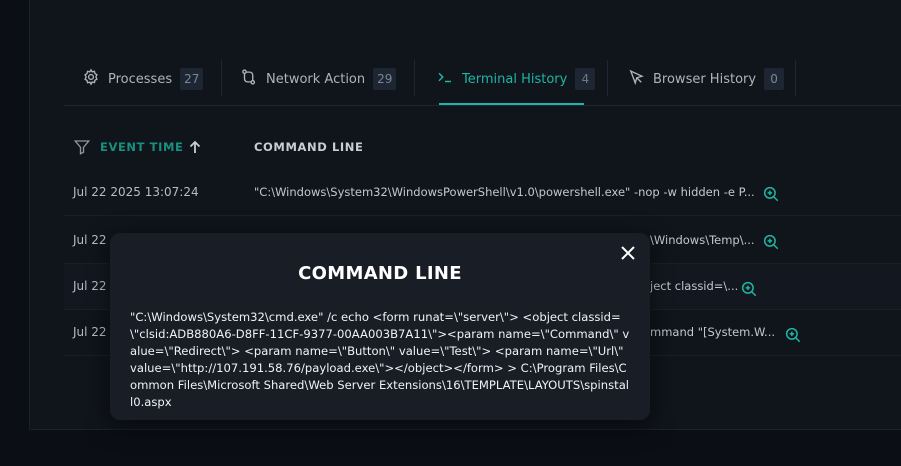  I want to click on arrow-up-icon, so click(195, 149).